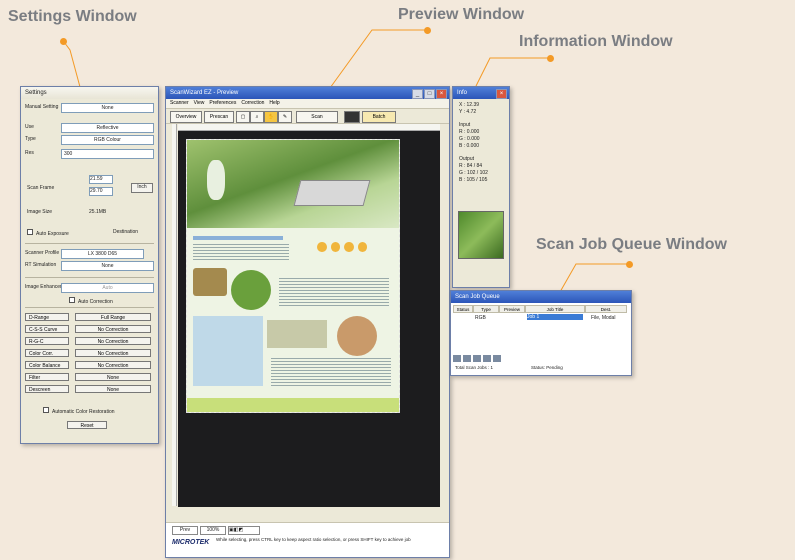 The image size is (795, 560). Describe the element at coordinates (293, 276) in the screenshot. I see `scanned-document` at that location.